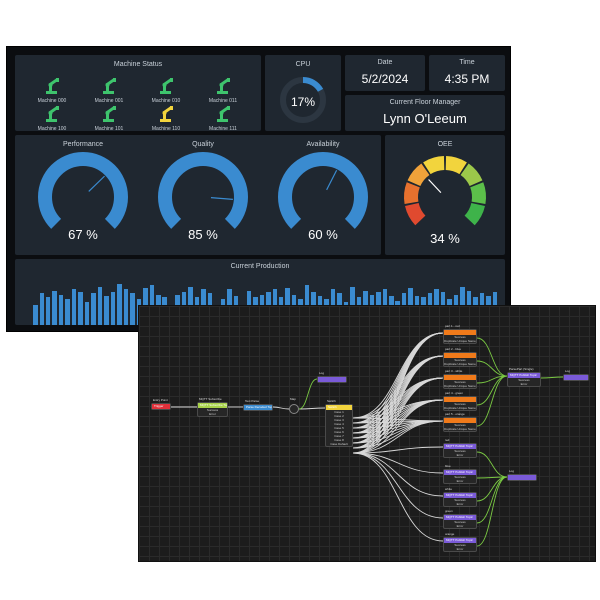 This screenshot has width=600, height=600. What do you see at coordinates (221, 198) in the screenshot?
I see `gauge-needle` at bounding box center [221, 198].